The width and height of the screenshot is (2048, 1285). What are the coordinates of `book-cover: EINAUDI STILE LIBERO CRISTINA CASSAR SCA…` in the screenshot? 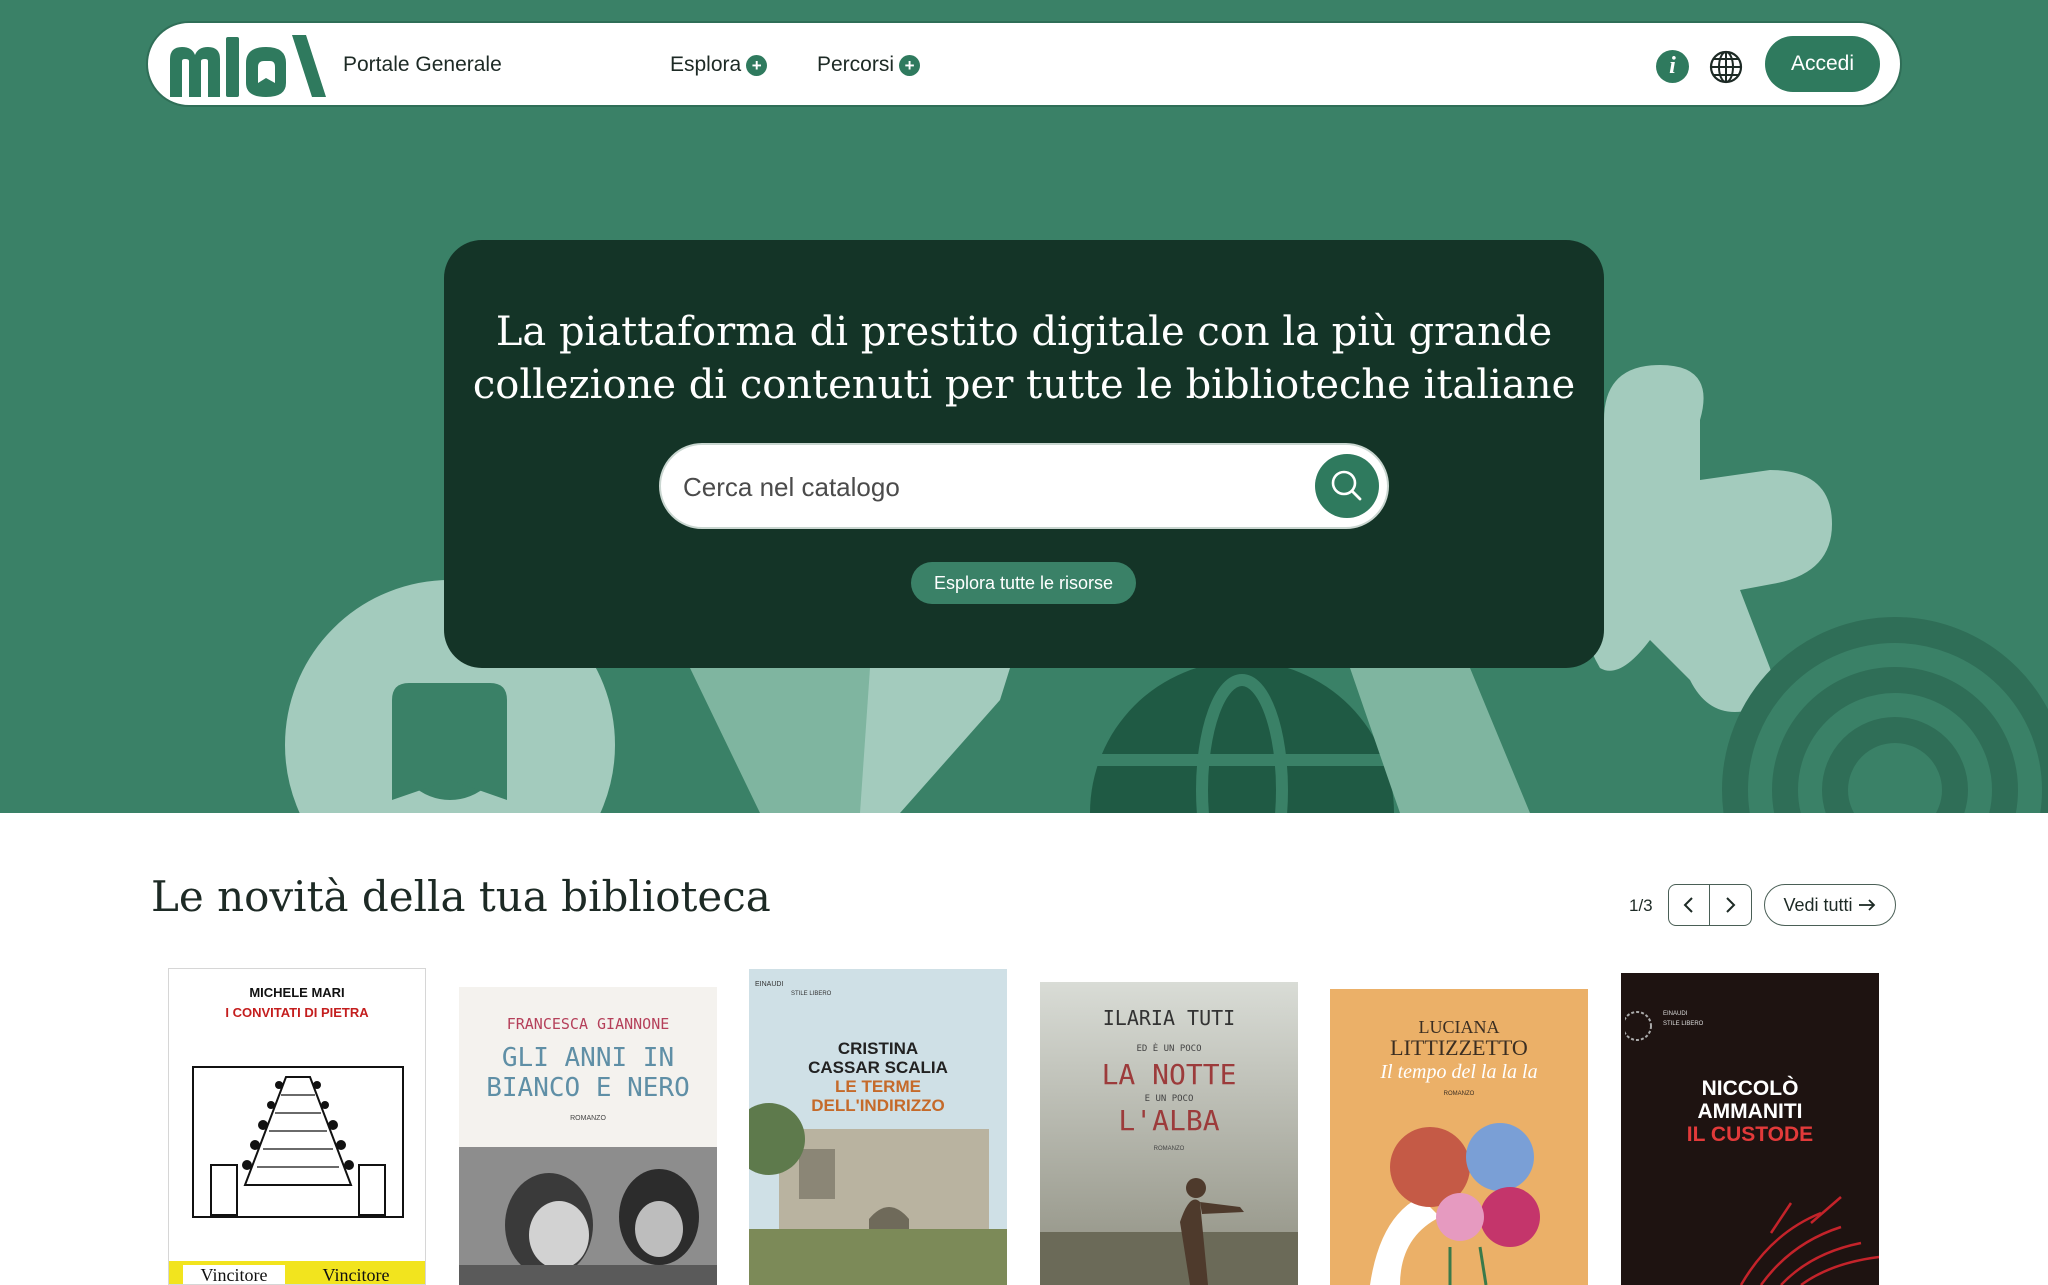 It's located at (878, 1127).